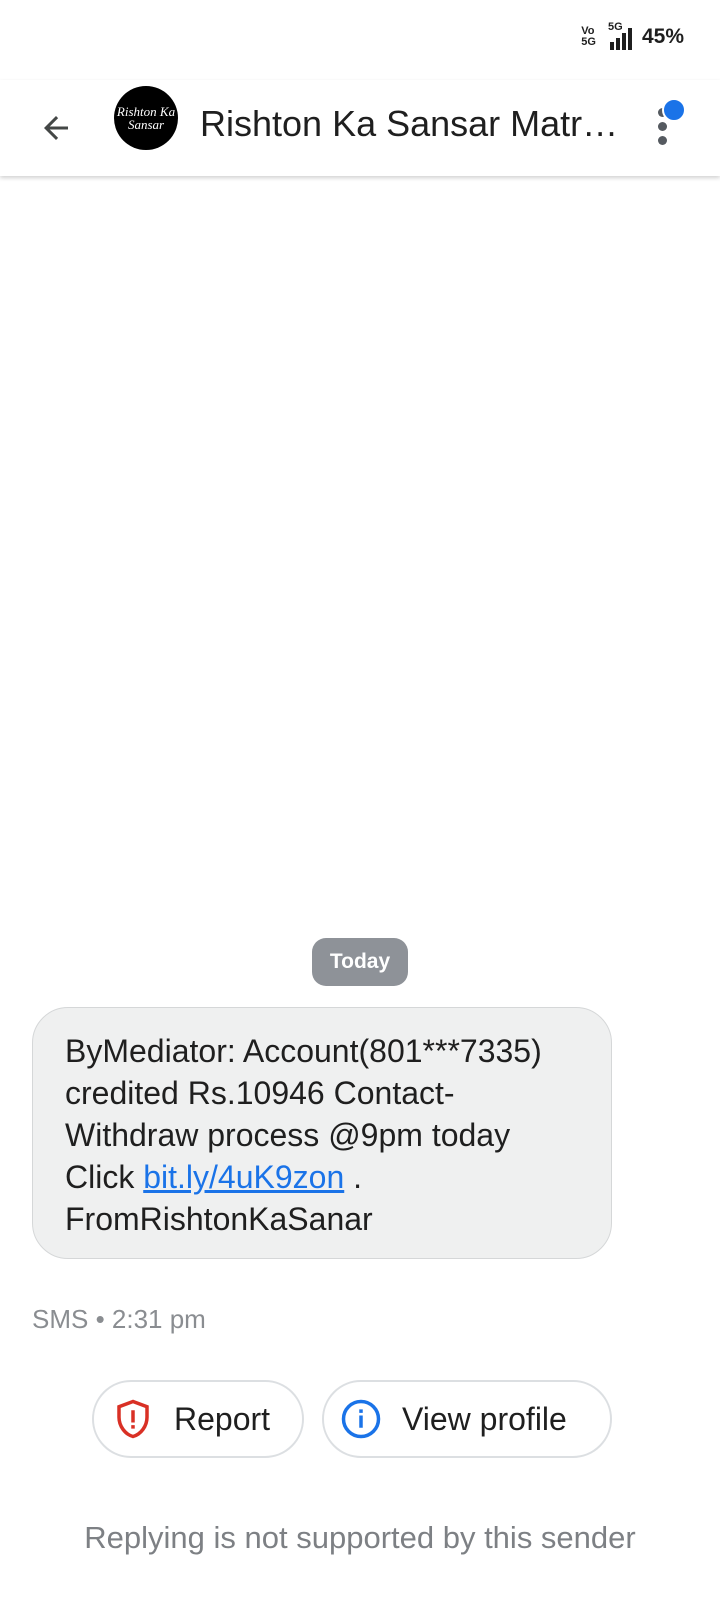 The width and height of the screenshot is (720, 1604). Describe the element at coordinates (615, 27) in the screenshot. I see `network-type-label: 5G` at that location.